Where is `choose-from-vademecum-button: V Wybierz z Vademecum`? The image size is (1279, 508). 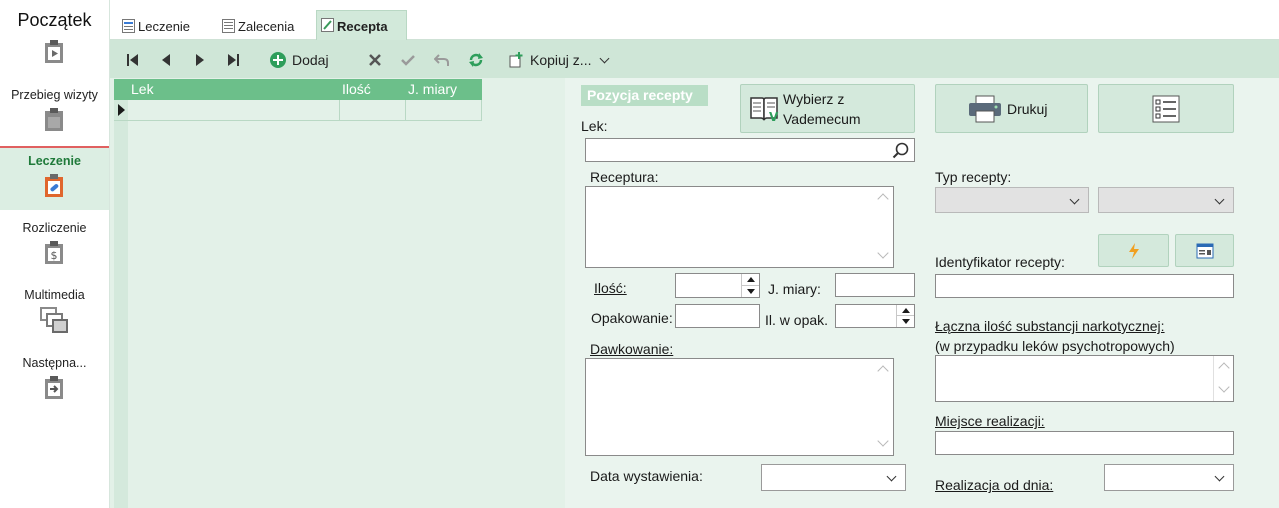
choose-from-vademecum-button: V Wybierz z Vademecum is located at coordinates (827, 108).